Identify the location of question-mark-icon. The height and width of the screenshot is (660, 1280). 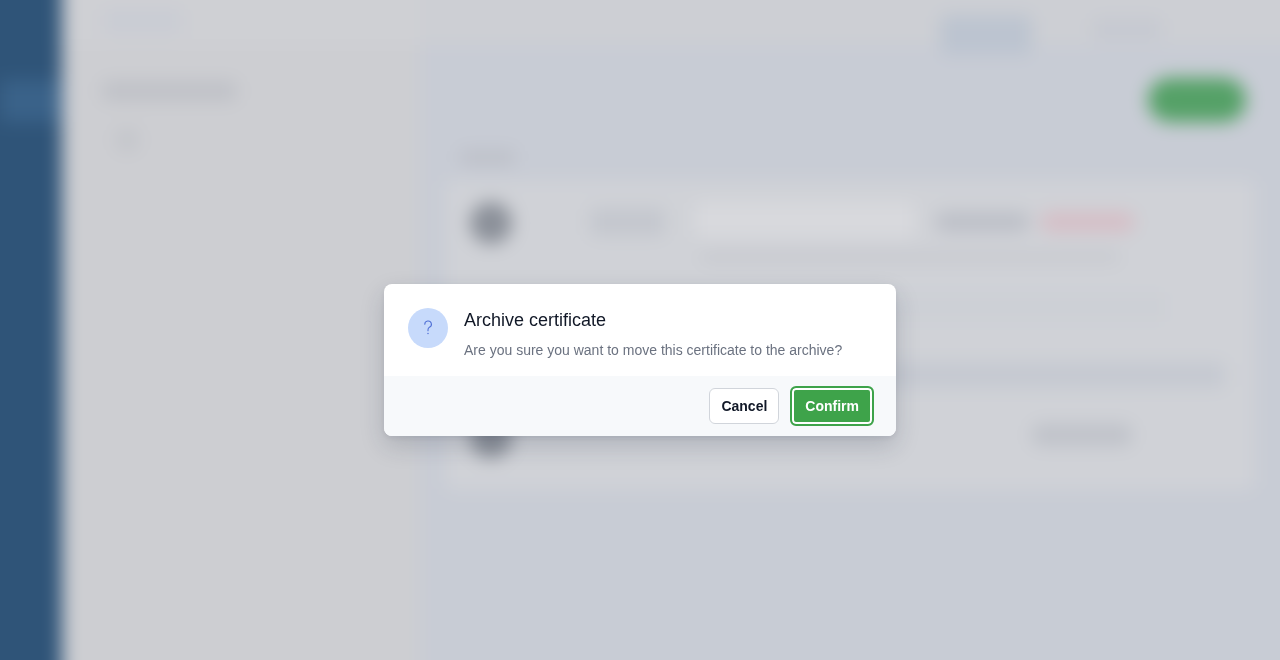
(428, 328).